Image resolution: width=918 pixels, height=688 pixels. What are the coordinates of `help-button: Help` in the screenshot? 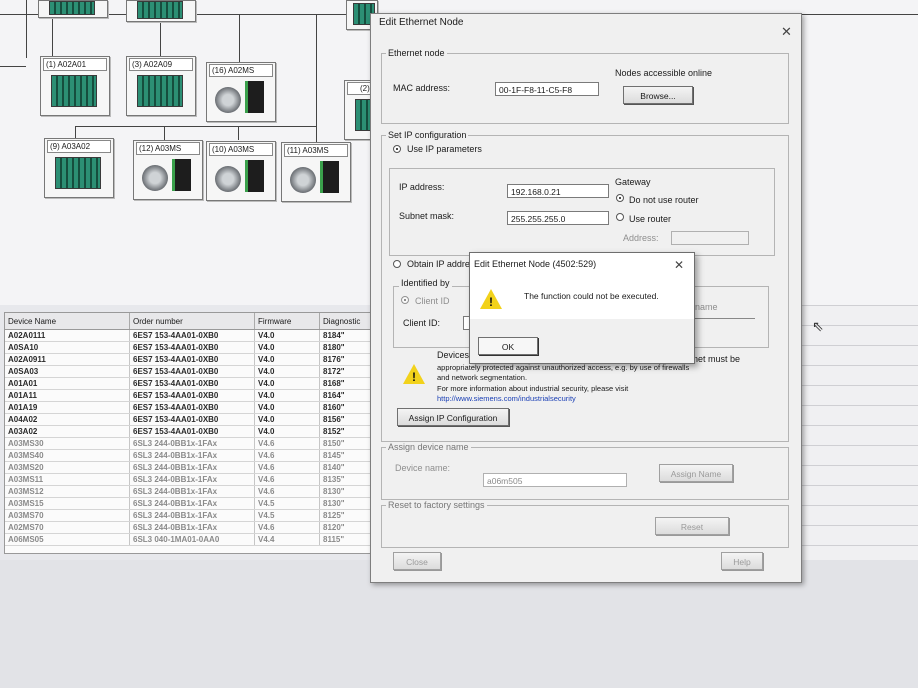 It's located at (742, 561).